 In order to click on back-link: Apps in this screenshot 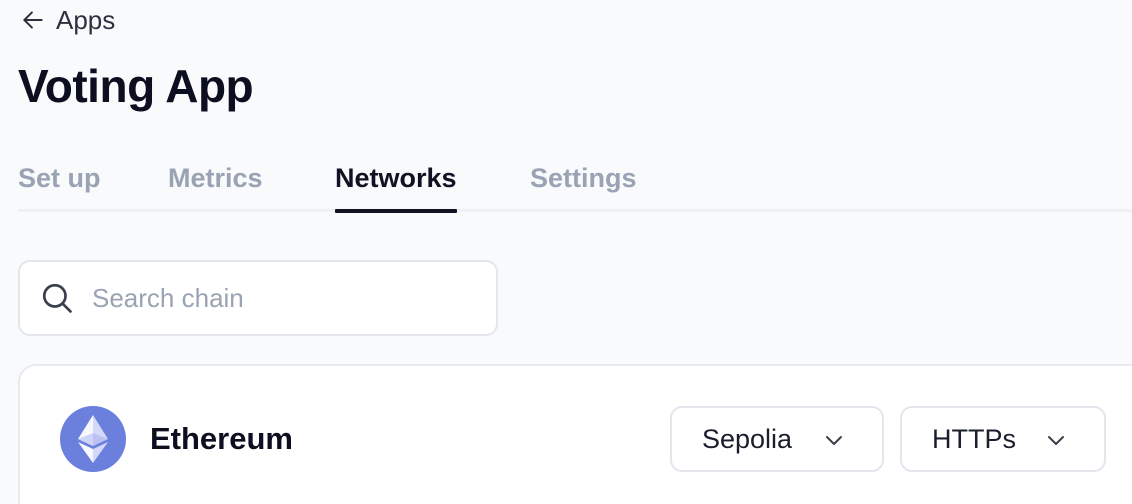, I will do `click(67, 20)`.